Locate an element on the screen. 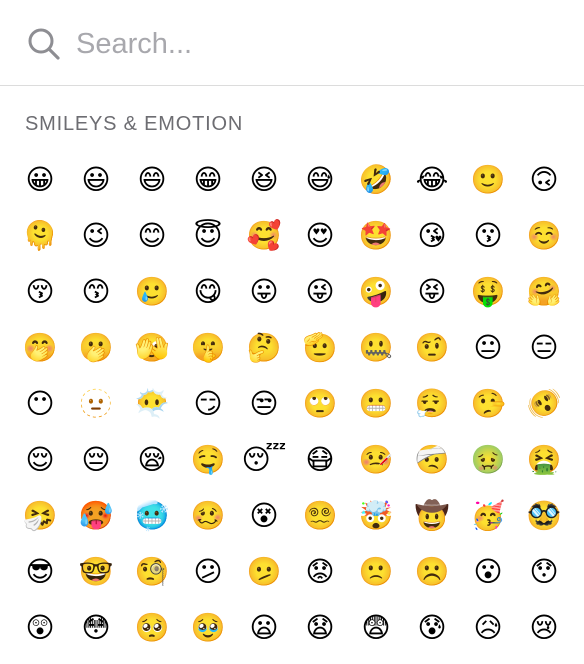 The image size is (584, 664). emoji-button: 🤗 is located at coordinates (544, 292).